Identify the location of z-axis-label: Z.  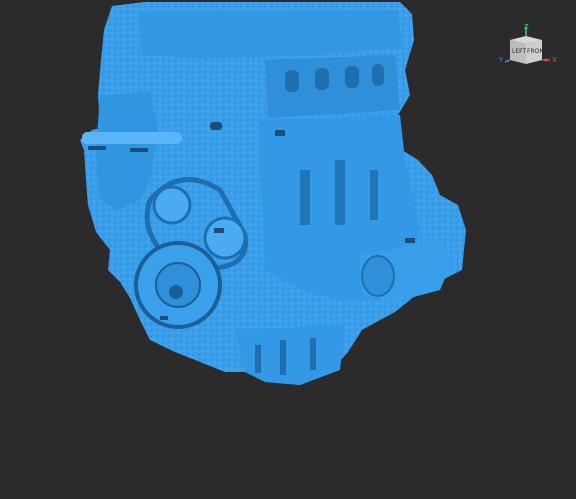
(526, 27).